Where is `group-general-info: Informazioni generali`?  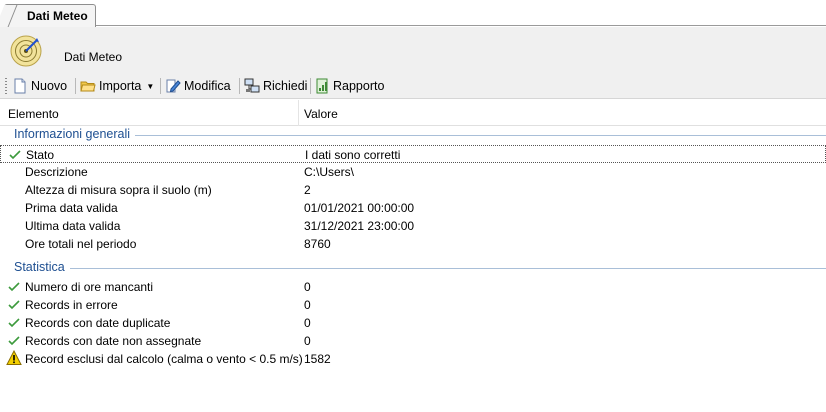 group-general-info: Informazioni generali is located at coordinates (420, 135).